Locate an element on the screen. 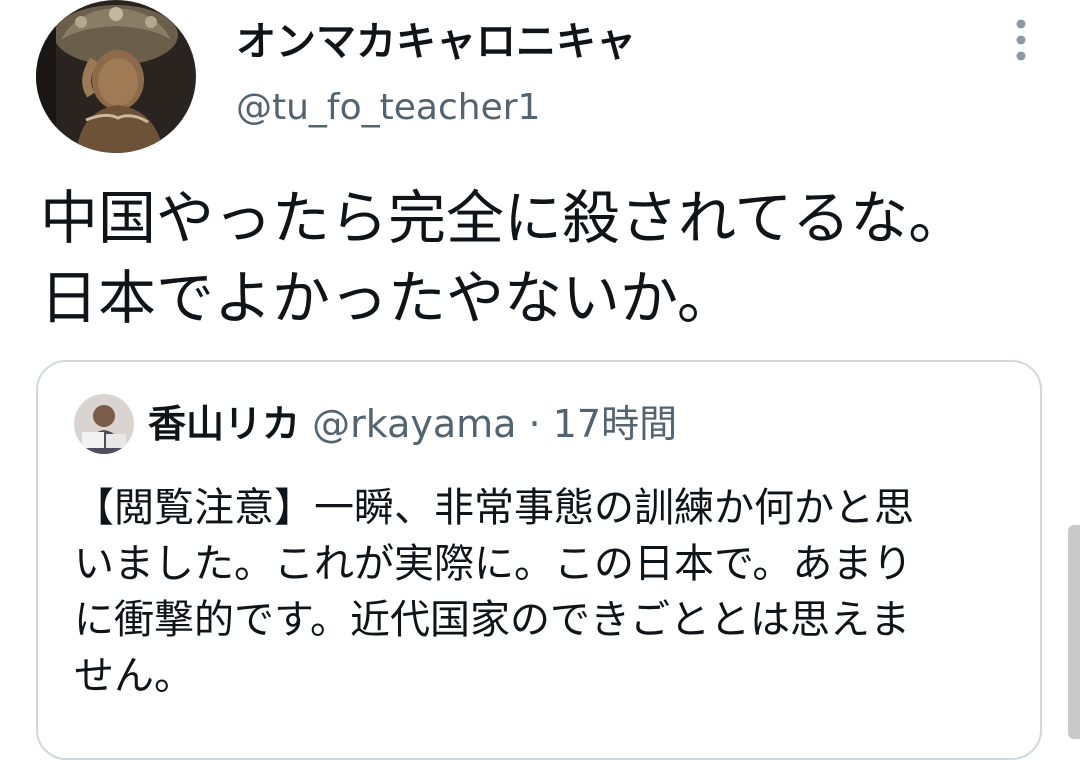 The image size is (1080, 760). quoted-author-handle: @rkayama is located at coordinates (414, 424).